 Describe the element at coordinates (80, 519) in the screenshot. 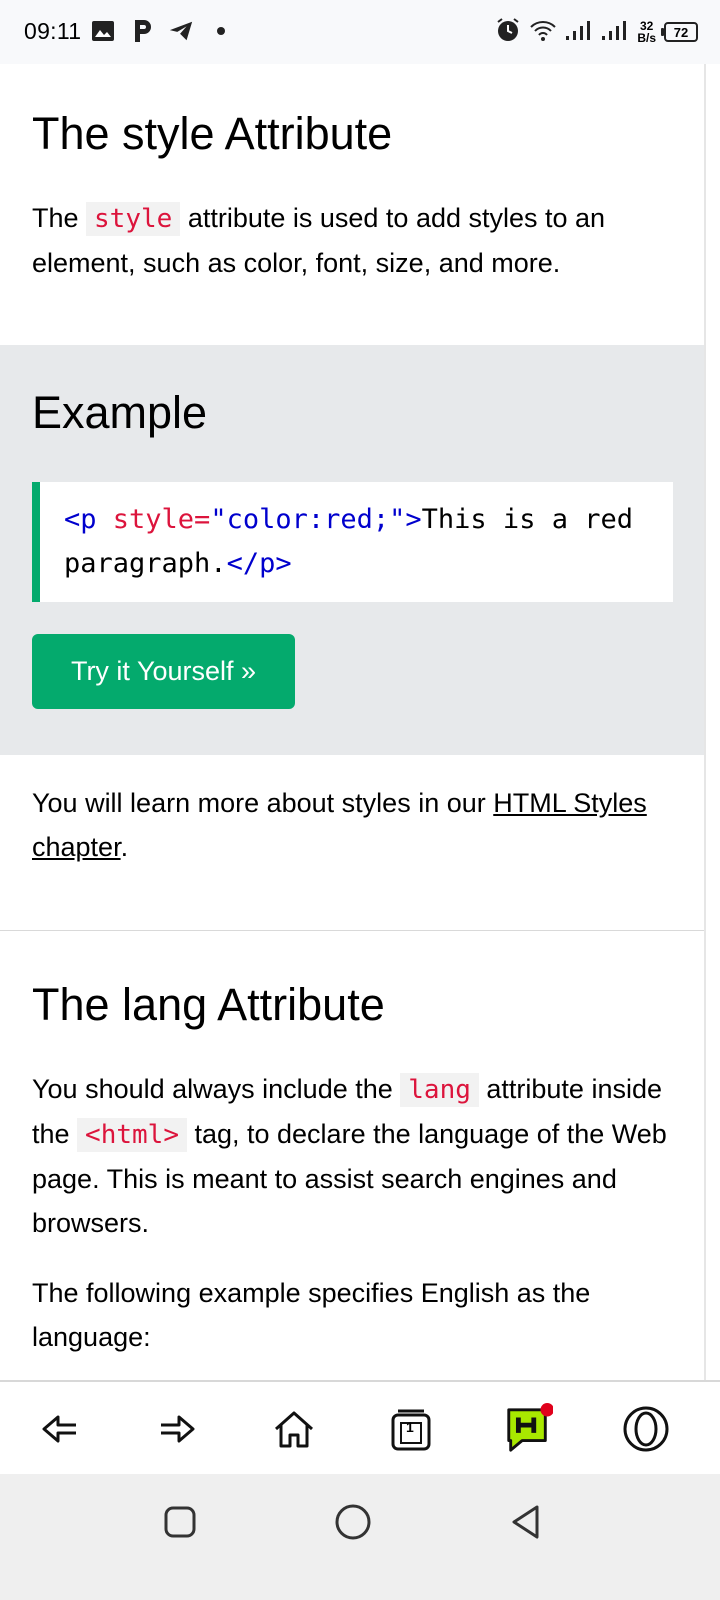

I see `code-tag: <p` at that location.